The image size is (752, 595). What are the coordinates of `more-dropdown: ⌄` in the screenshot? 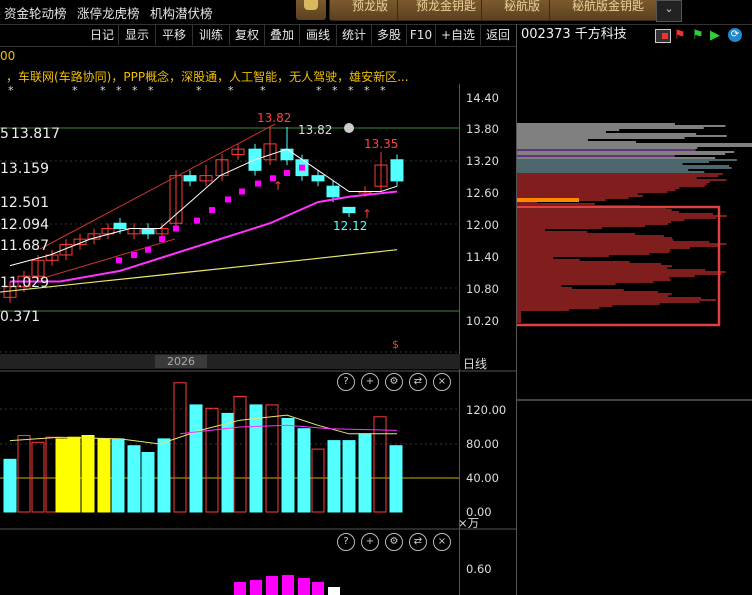 It's located at (669, 11).